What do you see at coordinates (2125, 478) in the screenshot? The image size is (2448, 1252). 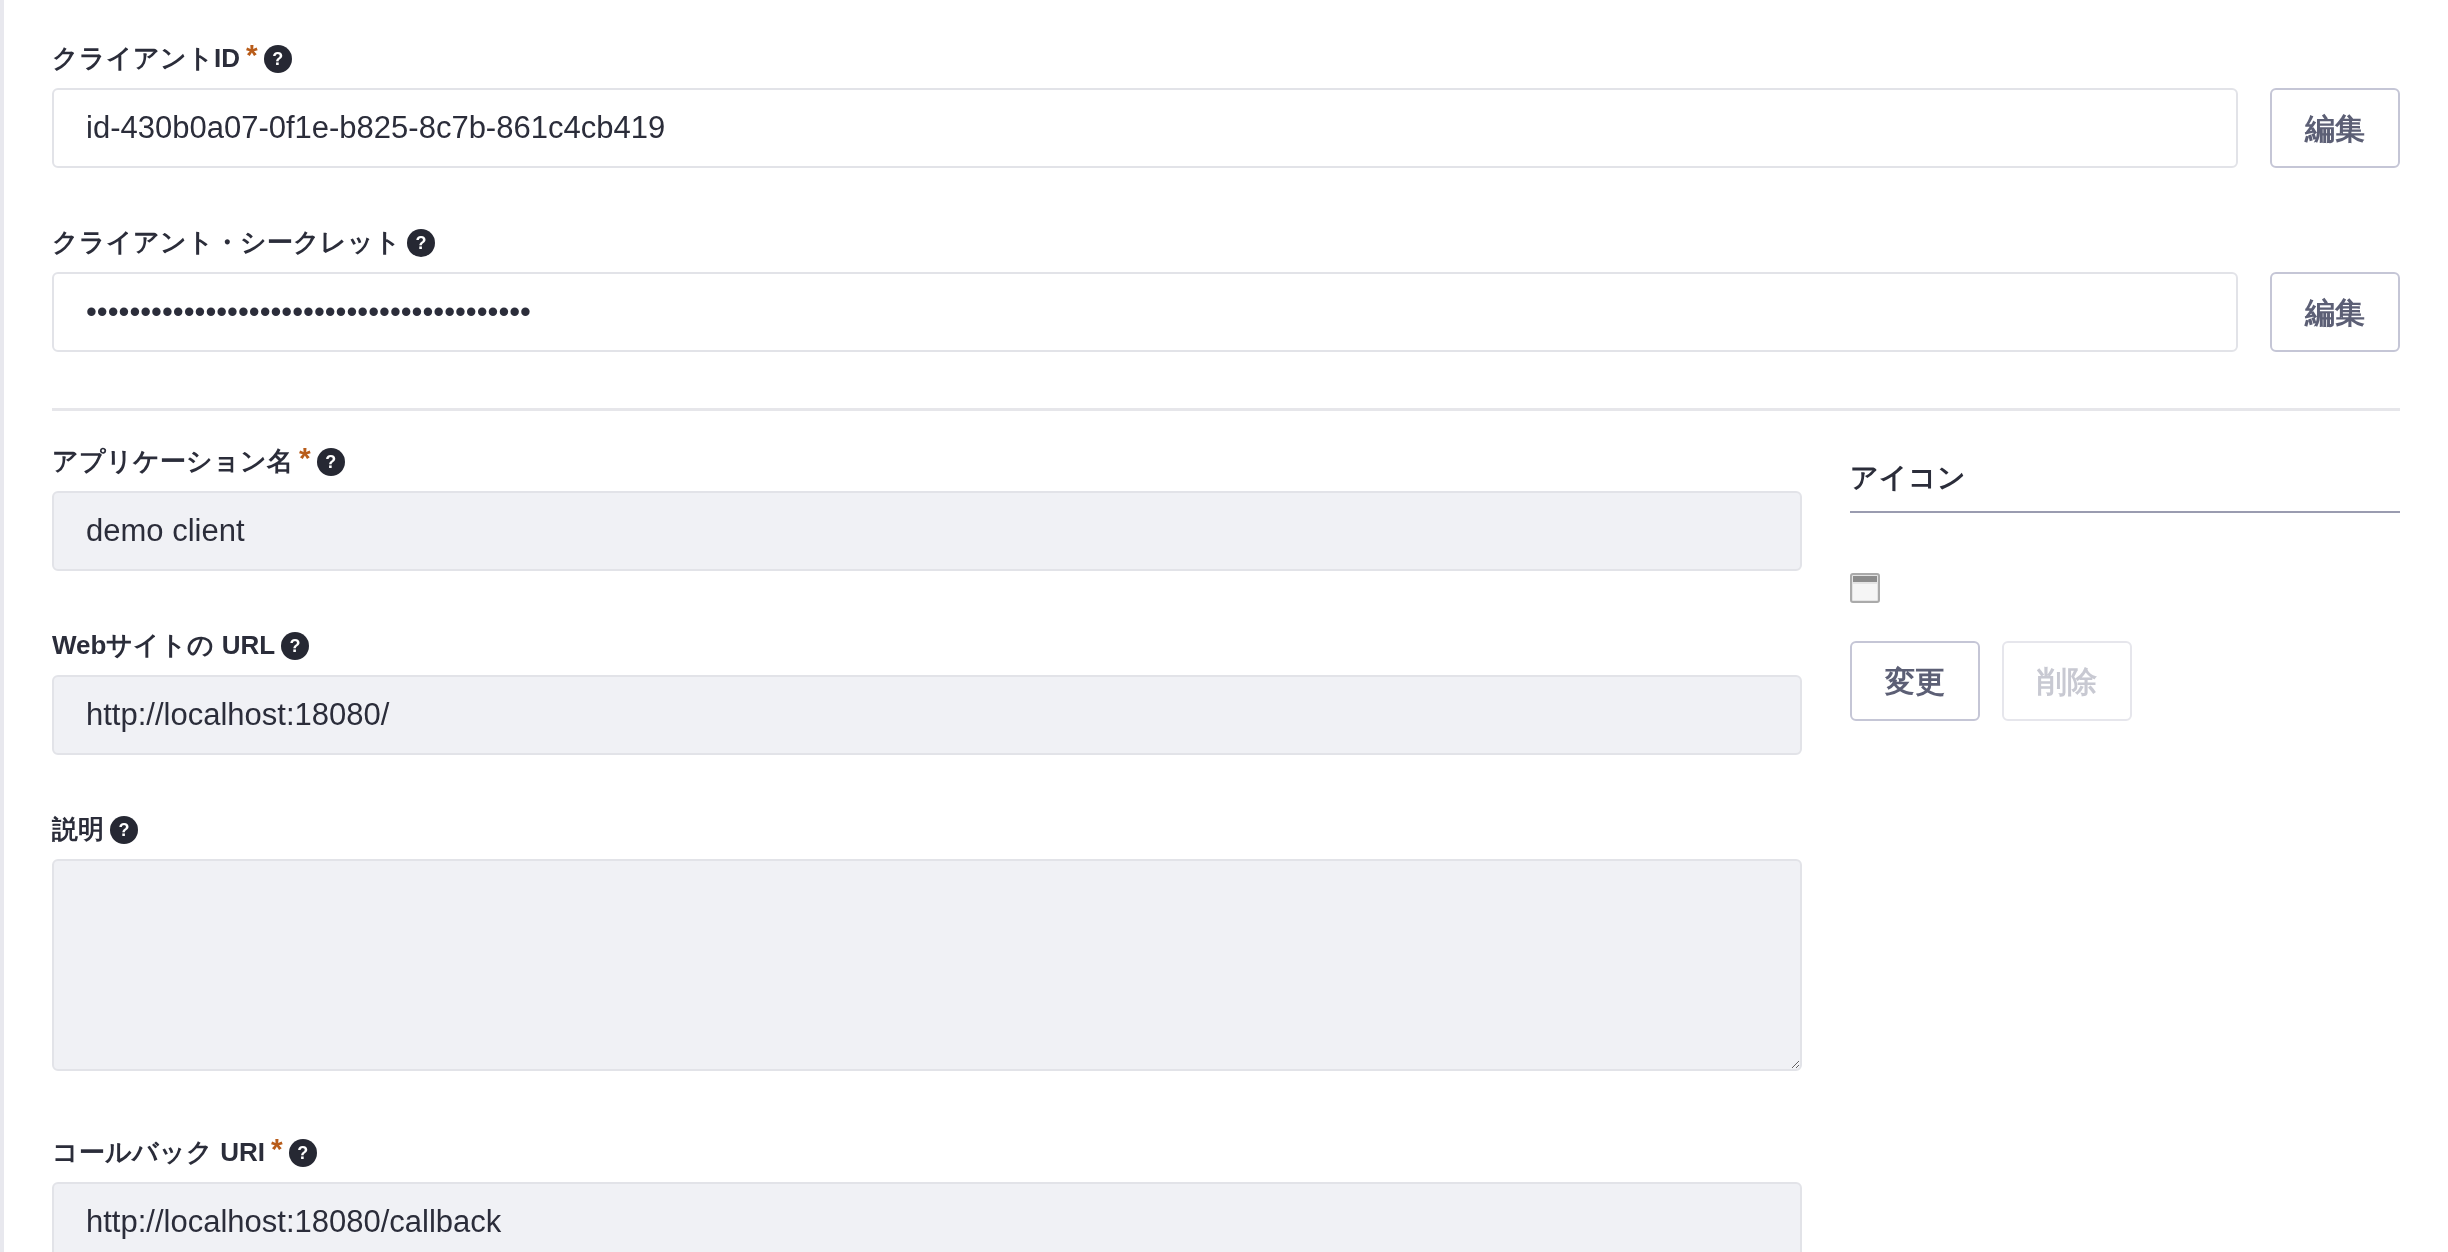 I see `panel-title: アイコン` at bounding box center [2125, 478].